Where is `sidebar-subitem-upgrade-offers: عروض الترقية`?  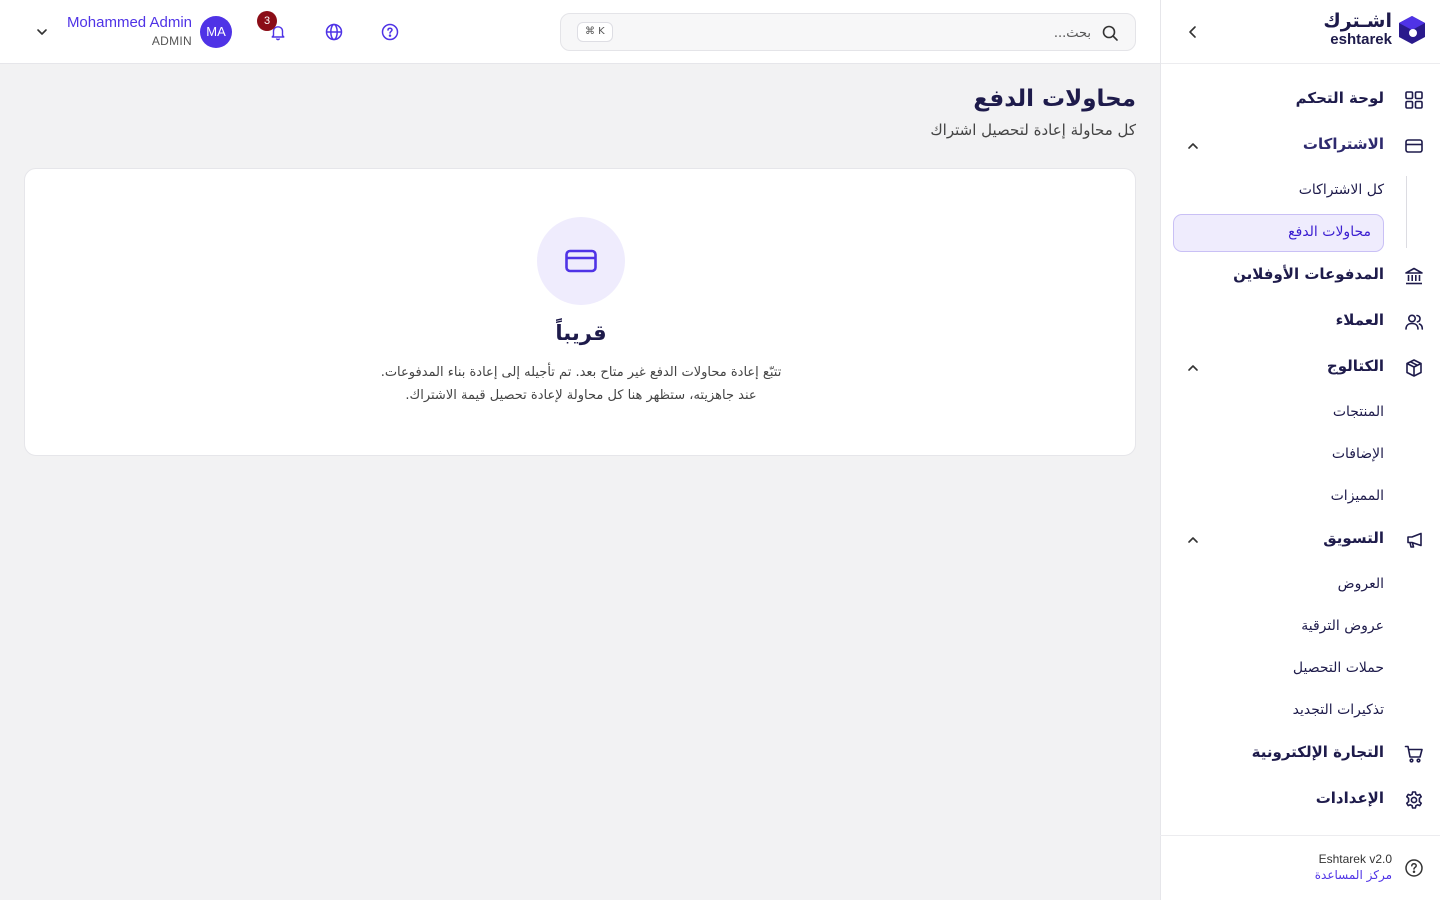 sidebar-subitem-upgrade-offers: عروض الترقية is located at coordinates (1342, 626).